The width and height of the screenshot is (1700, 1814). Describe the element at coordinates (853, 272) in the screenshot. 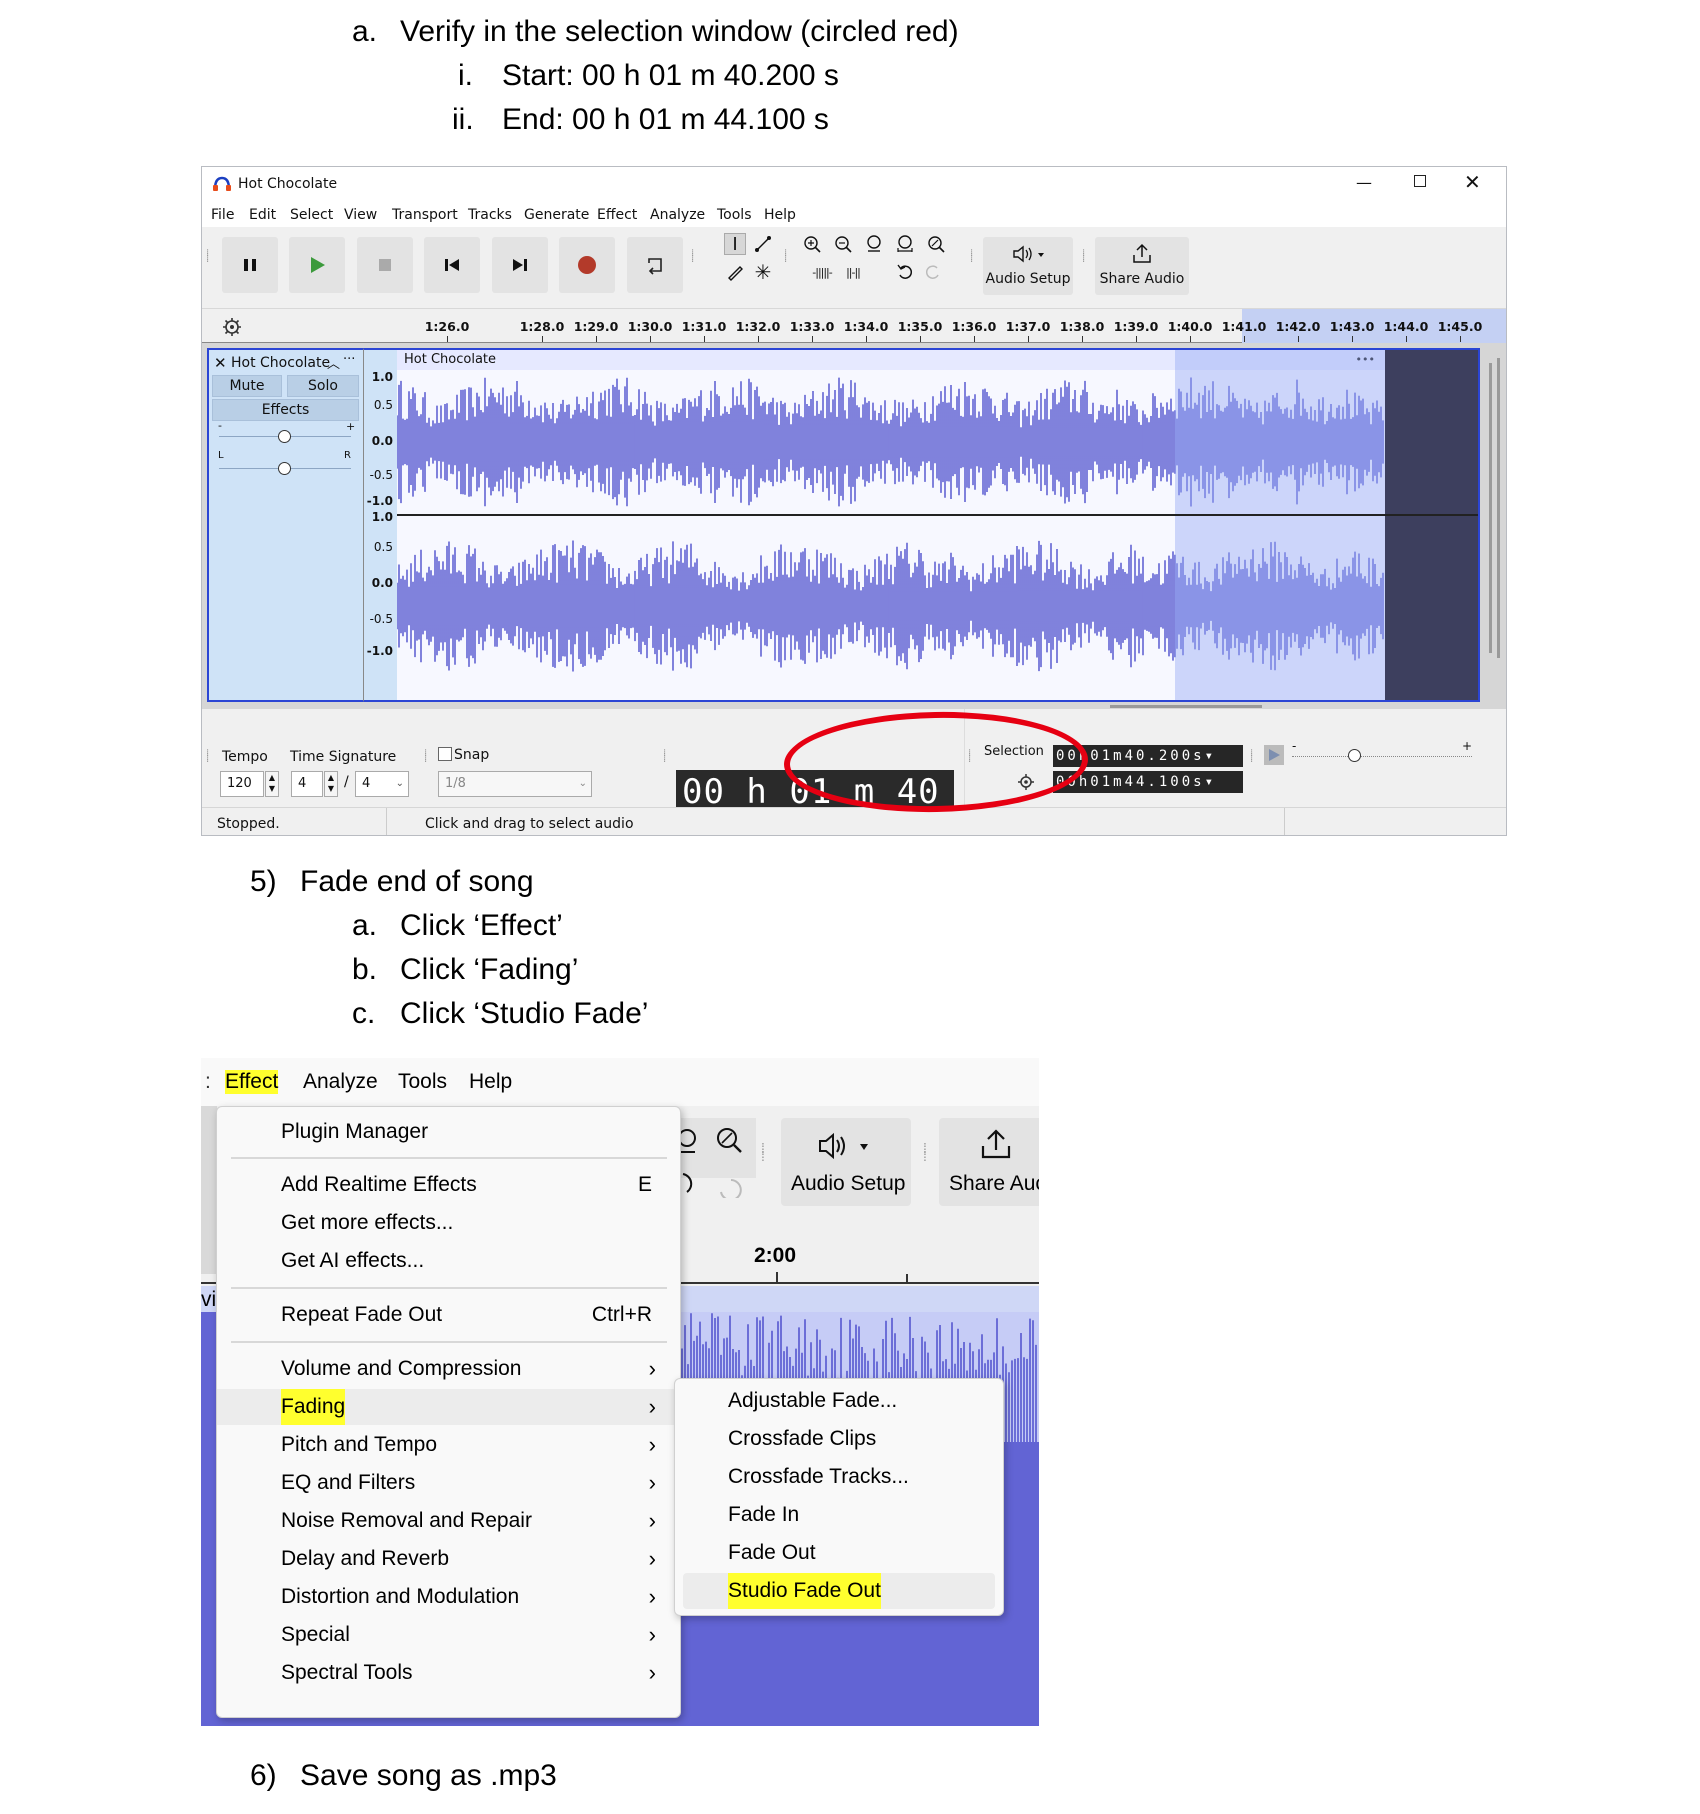

I see `silence-audio-icon: ||-||` at that location.